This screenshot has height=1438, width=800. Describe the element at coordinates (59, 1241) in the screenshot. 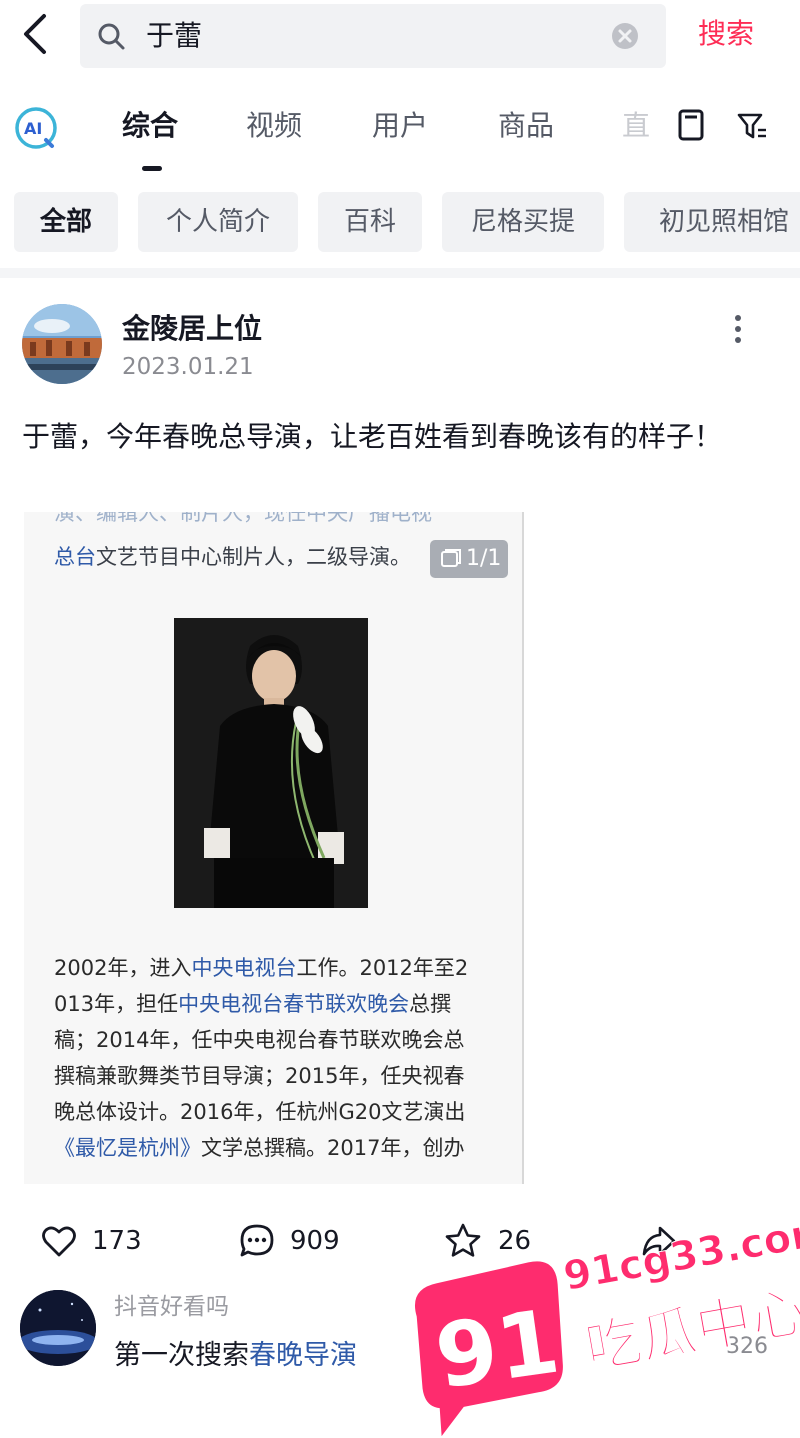

I see `like-icon` at that location.